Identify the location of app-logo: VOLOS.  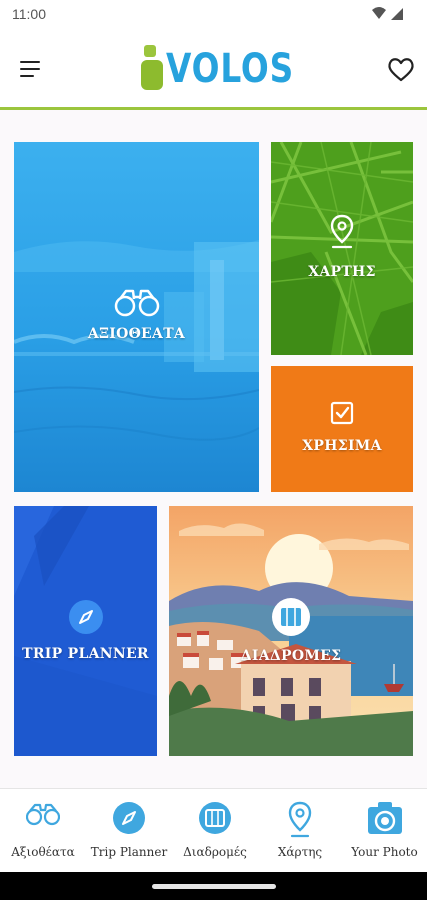
(216, 69).